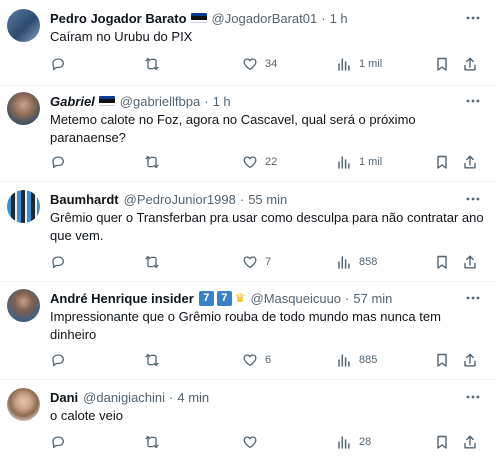 This screenshot has width=496, height=457. I want to click on views-button: 28, so click(353, 442).